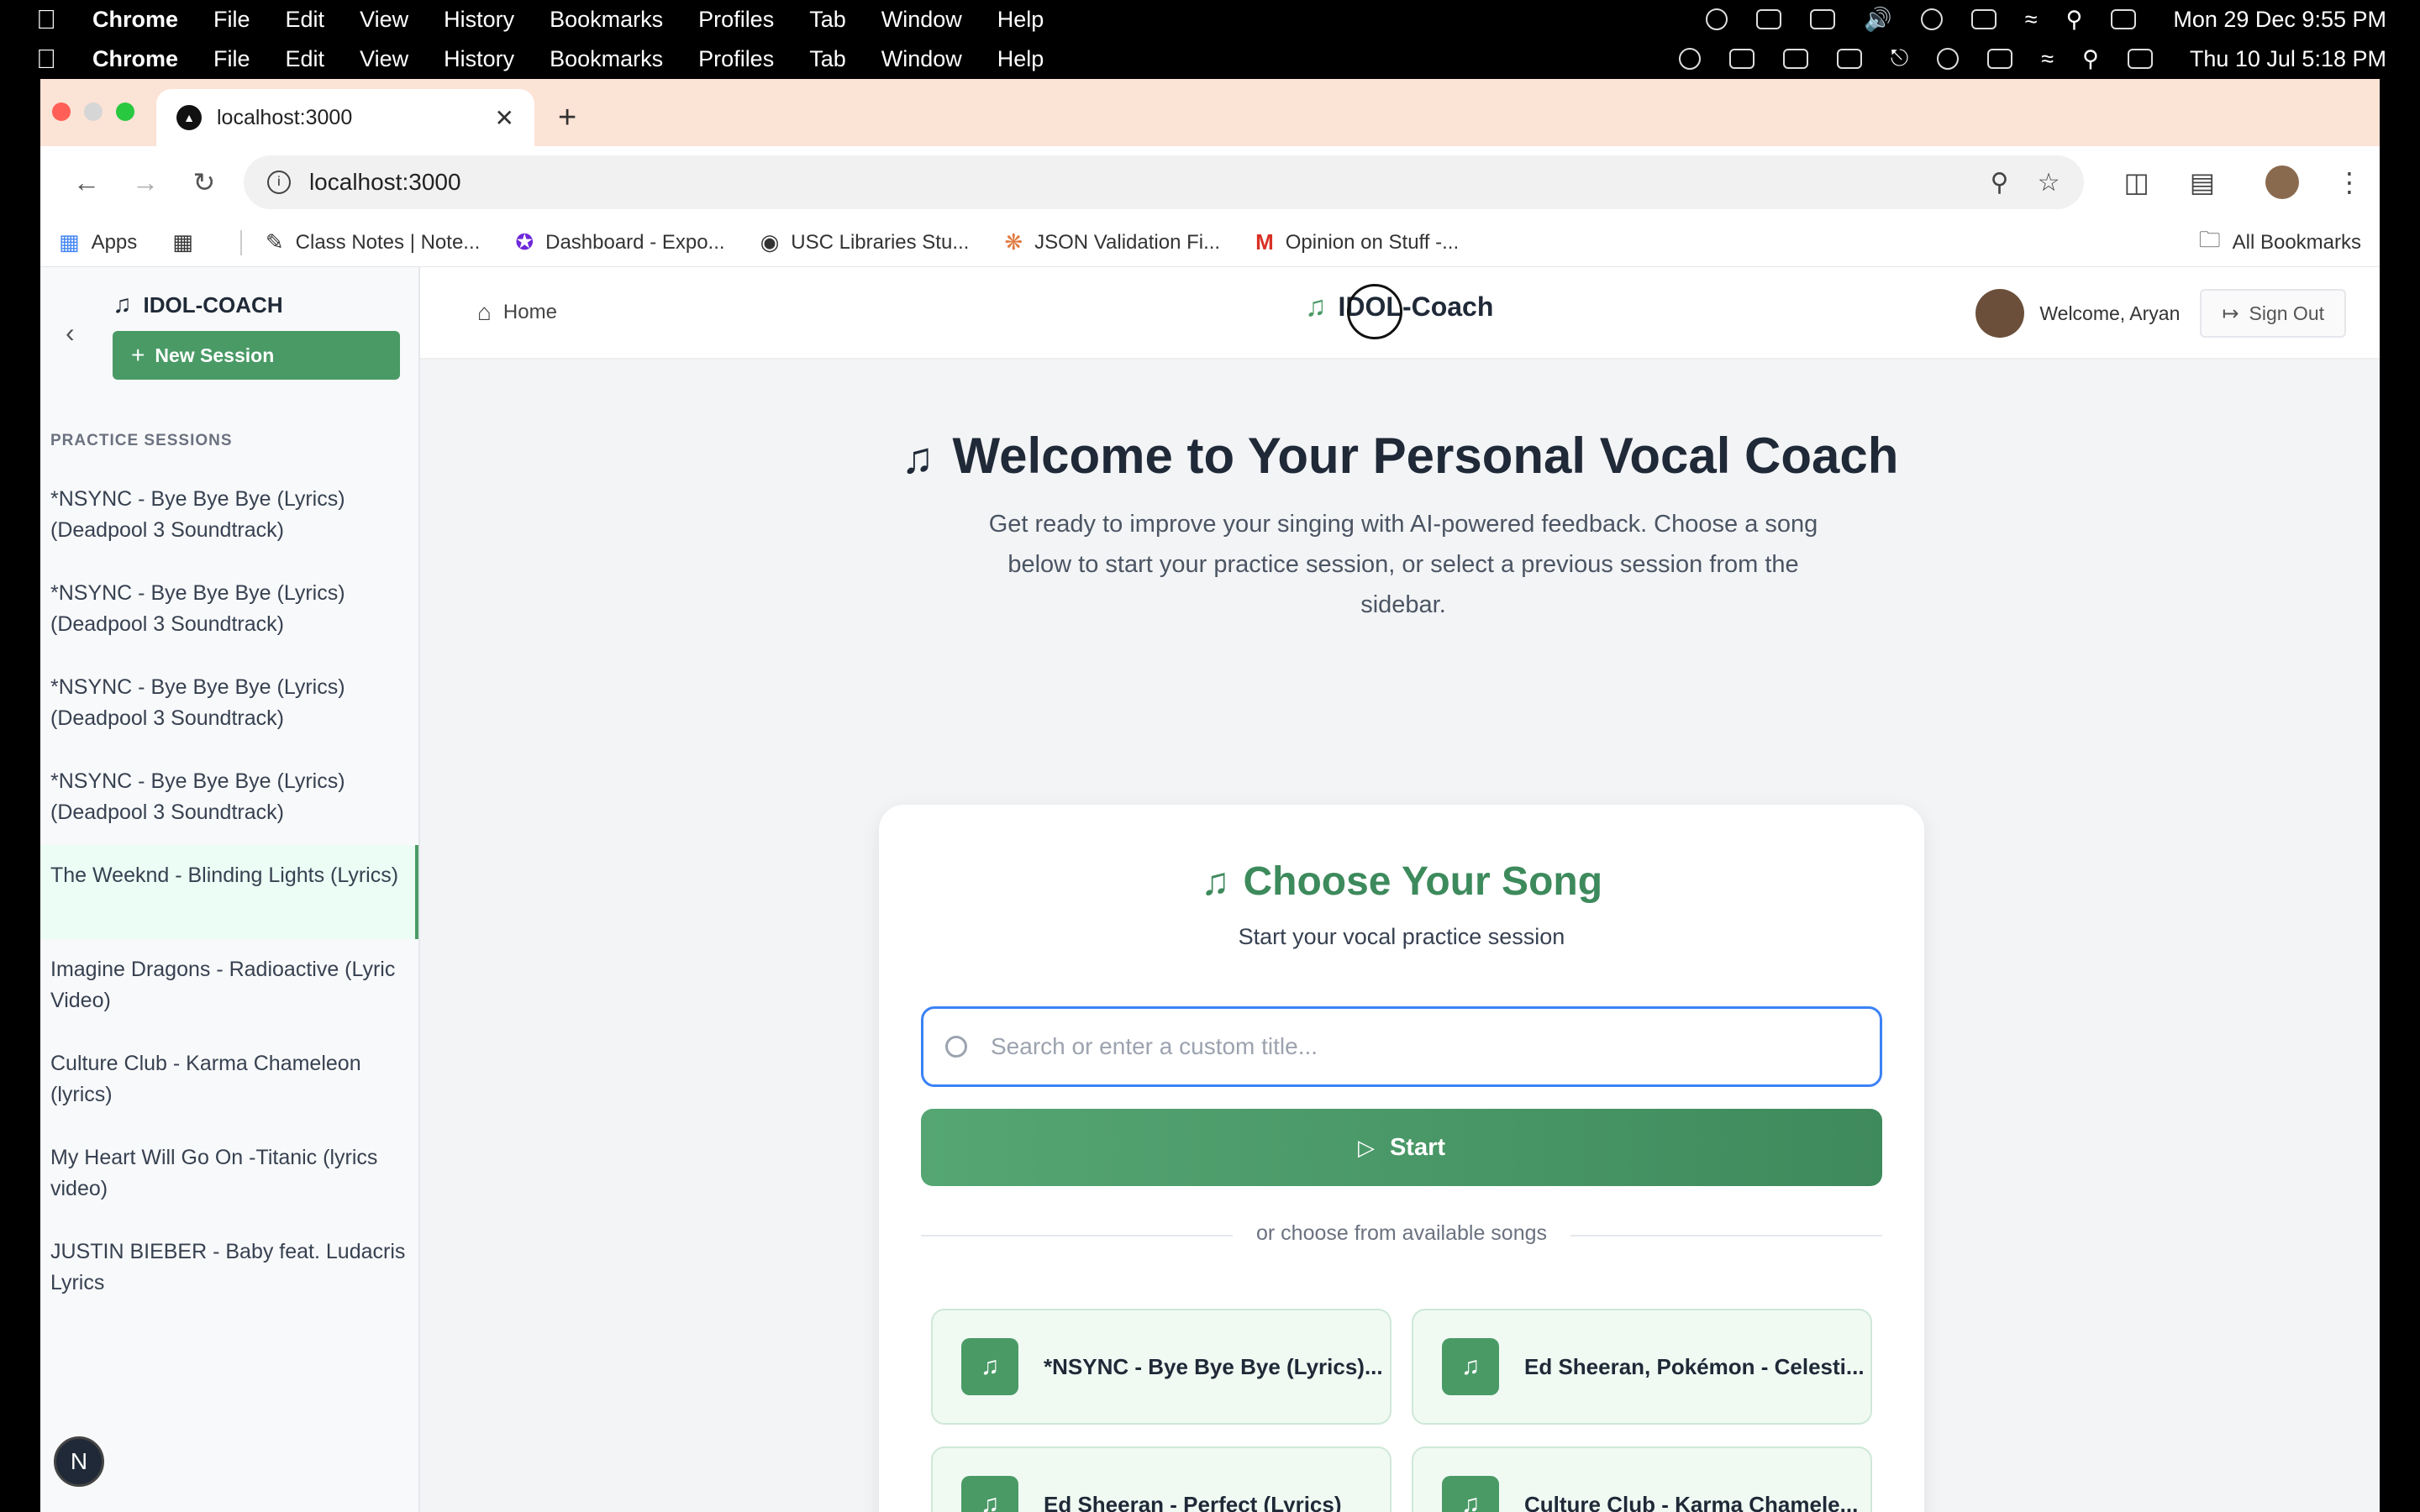 The image size is (2420, 1512). What do you see at coordinates (125, 111) in the screenshot?
I see `maximize-window-icon` at bounding box center [125, 111].